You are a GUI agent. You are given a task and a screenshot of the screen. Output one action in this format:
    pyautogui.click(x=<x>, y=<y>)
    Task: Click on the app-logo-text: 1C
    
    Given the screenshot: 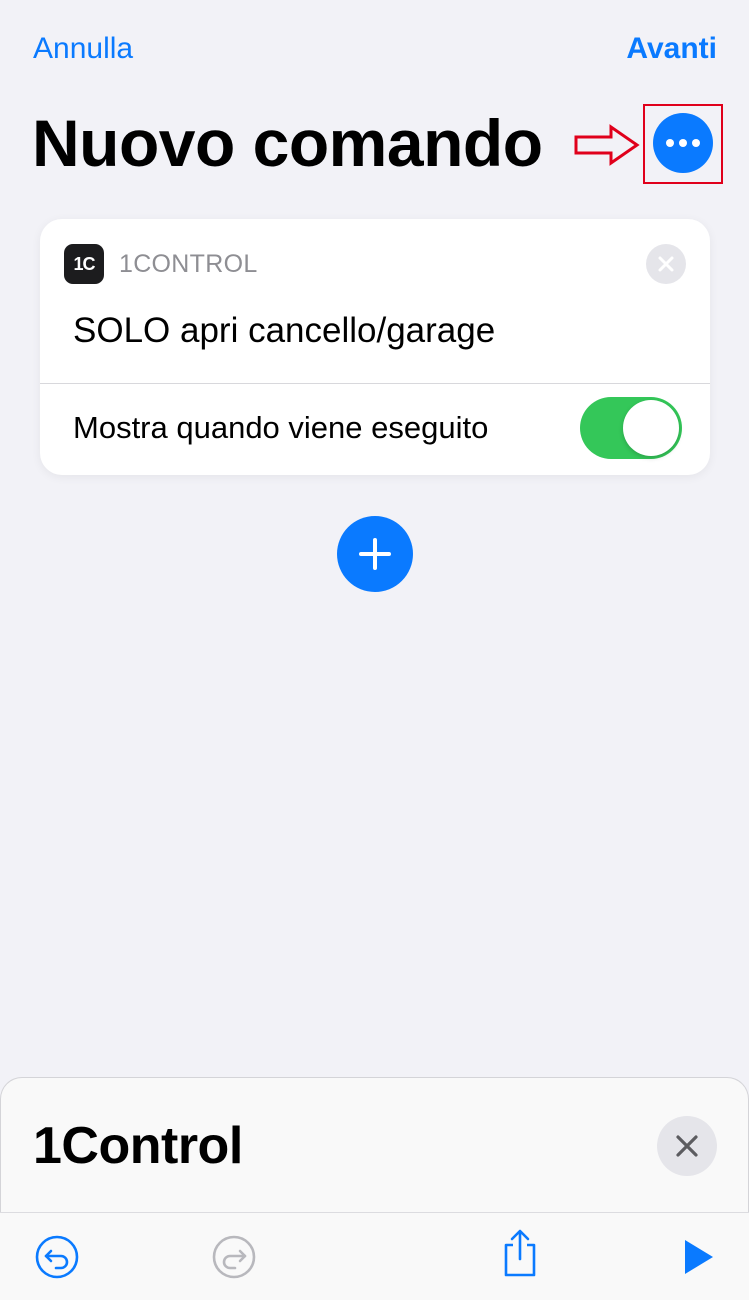 What is the action you would take?
    pyautogui.click(x=84, y=263)
    